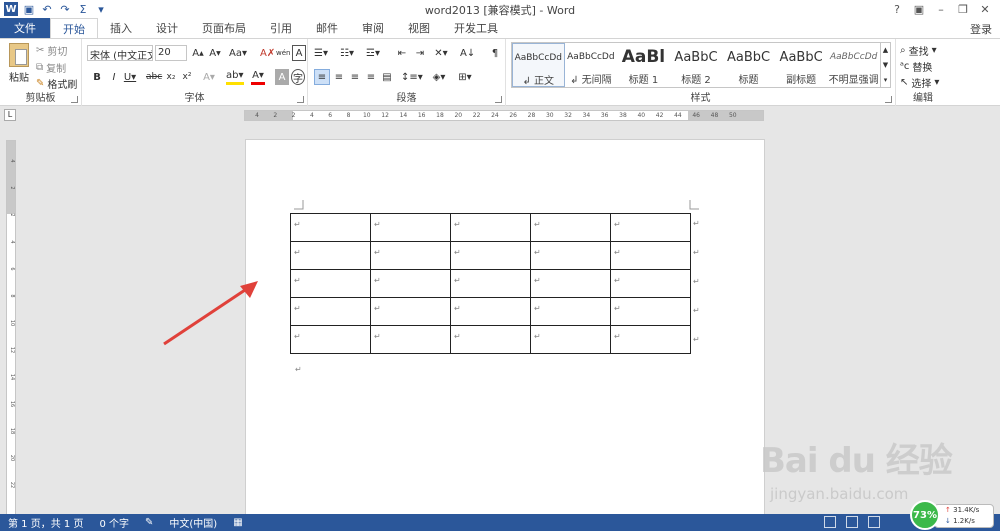 This screenshot has width=1000, height=531. I want to click on shading-icon: ◈▾, so click(439, 77).